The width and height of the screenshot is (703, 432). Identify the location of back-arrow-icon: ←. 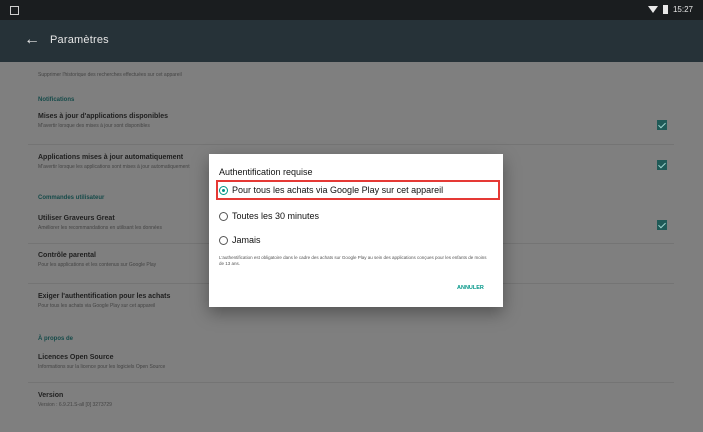
(32, 40).